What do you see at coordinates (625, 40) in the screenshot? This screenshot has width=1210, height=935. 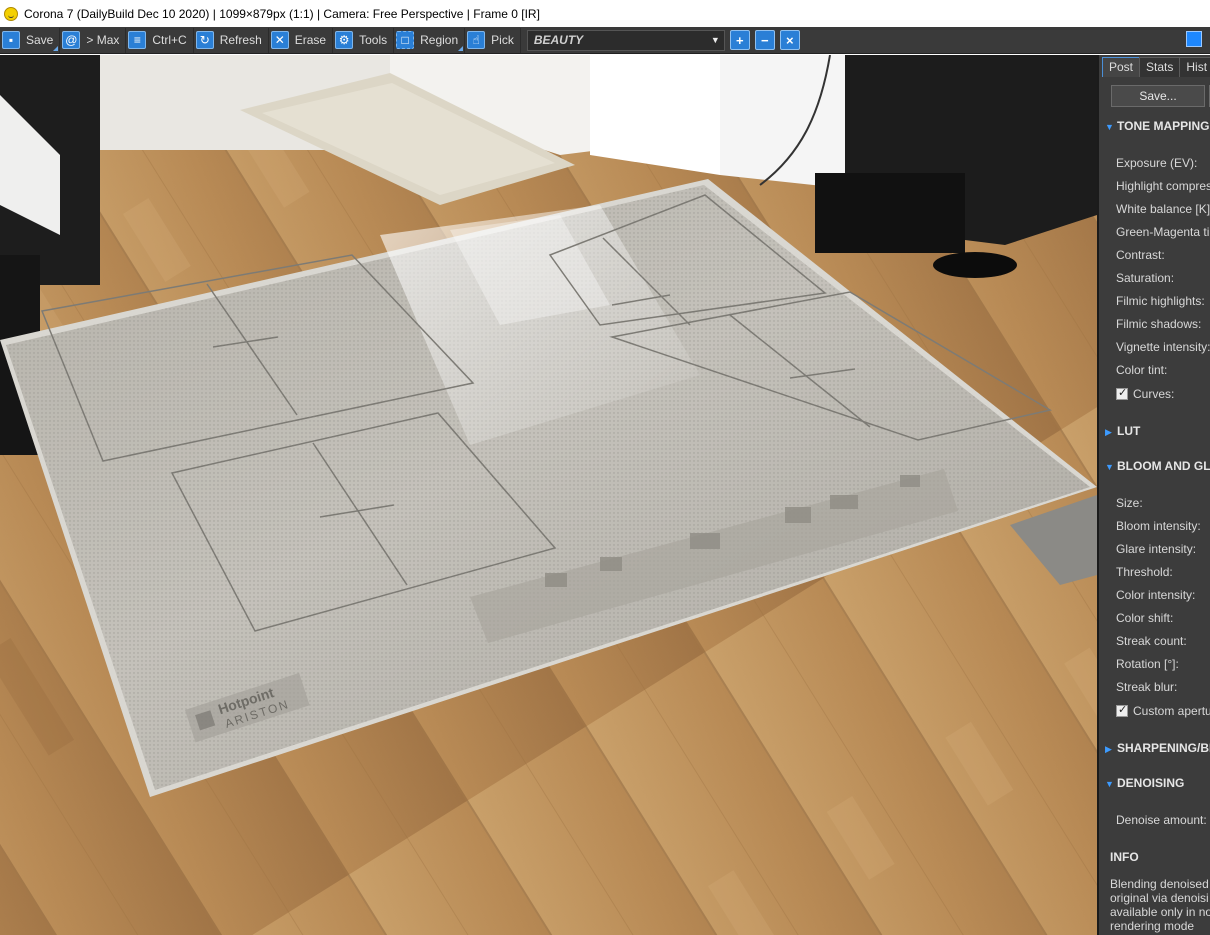 I see `render-element-select: BEAUTY ▼` at bounding box center [625, 40].